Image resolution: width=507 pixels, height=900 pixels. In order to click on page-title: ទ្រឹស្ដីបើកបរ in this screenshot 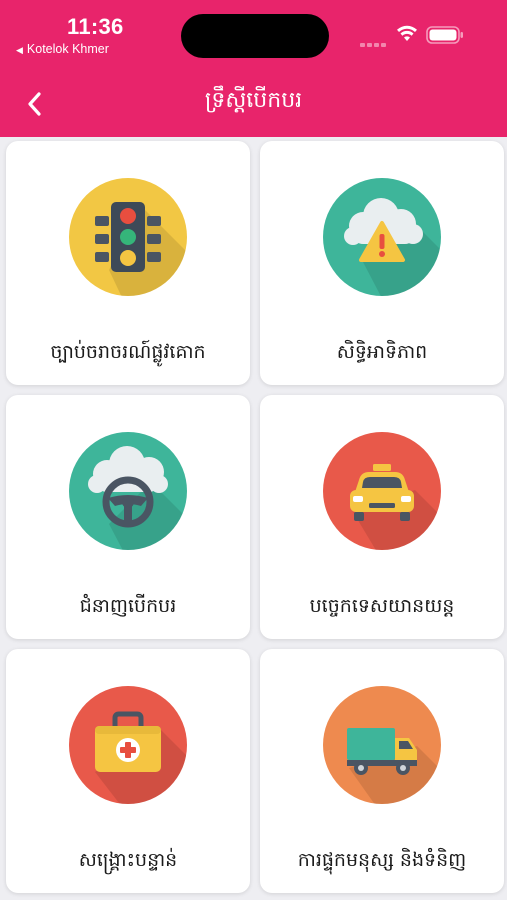, I will do `click(253, 100)`.